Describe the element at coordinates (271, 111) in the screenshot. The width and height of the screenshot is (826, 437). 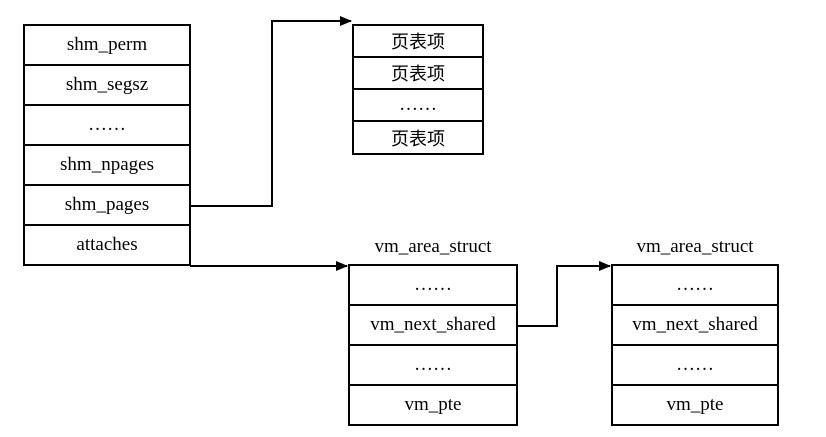
I see `shm-pages-to-page-table-arrow` at that location.